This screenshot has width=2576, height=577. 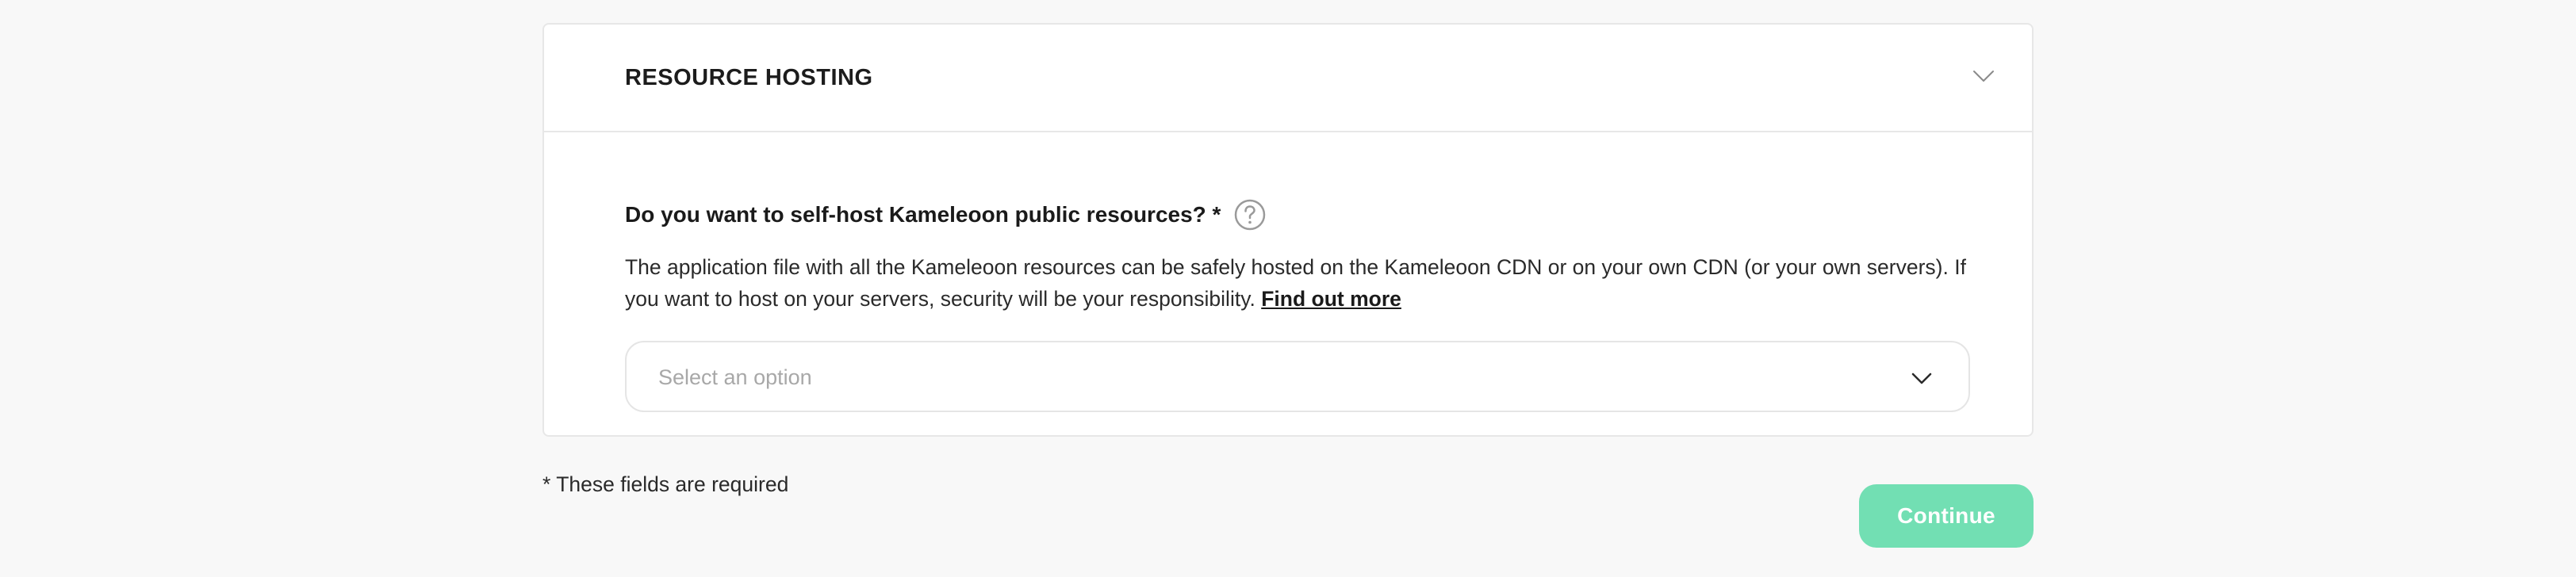 What do you see at coordinates (1947, 516) in the screenshot?
I see `continue-button: Continue` at bounding box center [1947, 516].